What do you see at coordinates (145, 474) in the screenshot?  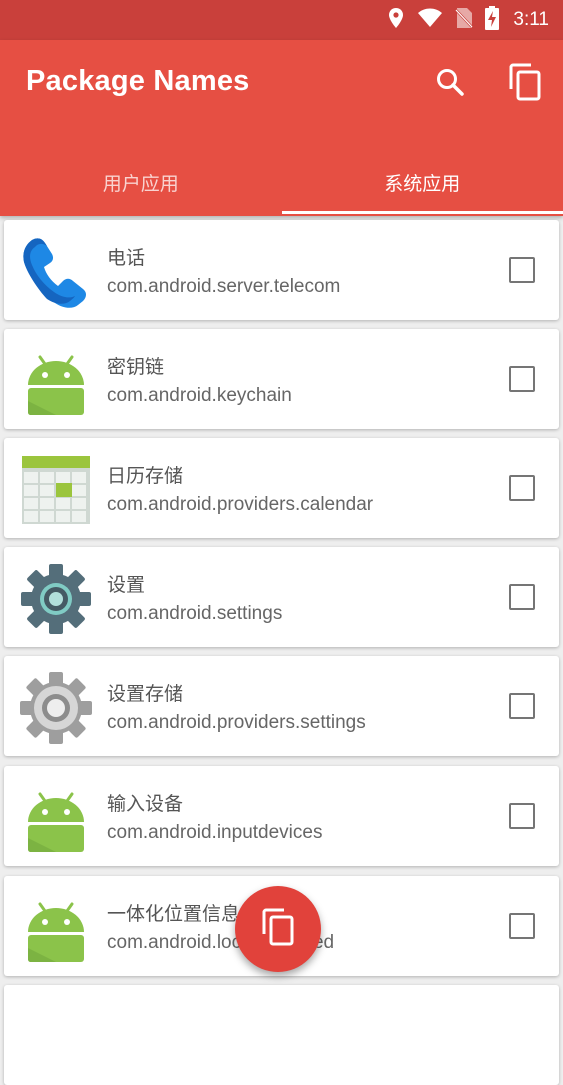 I see `app-name: 日历存储` at bounding box center [145, 474].